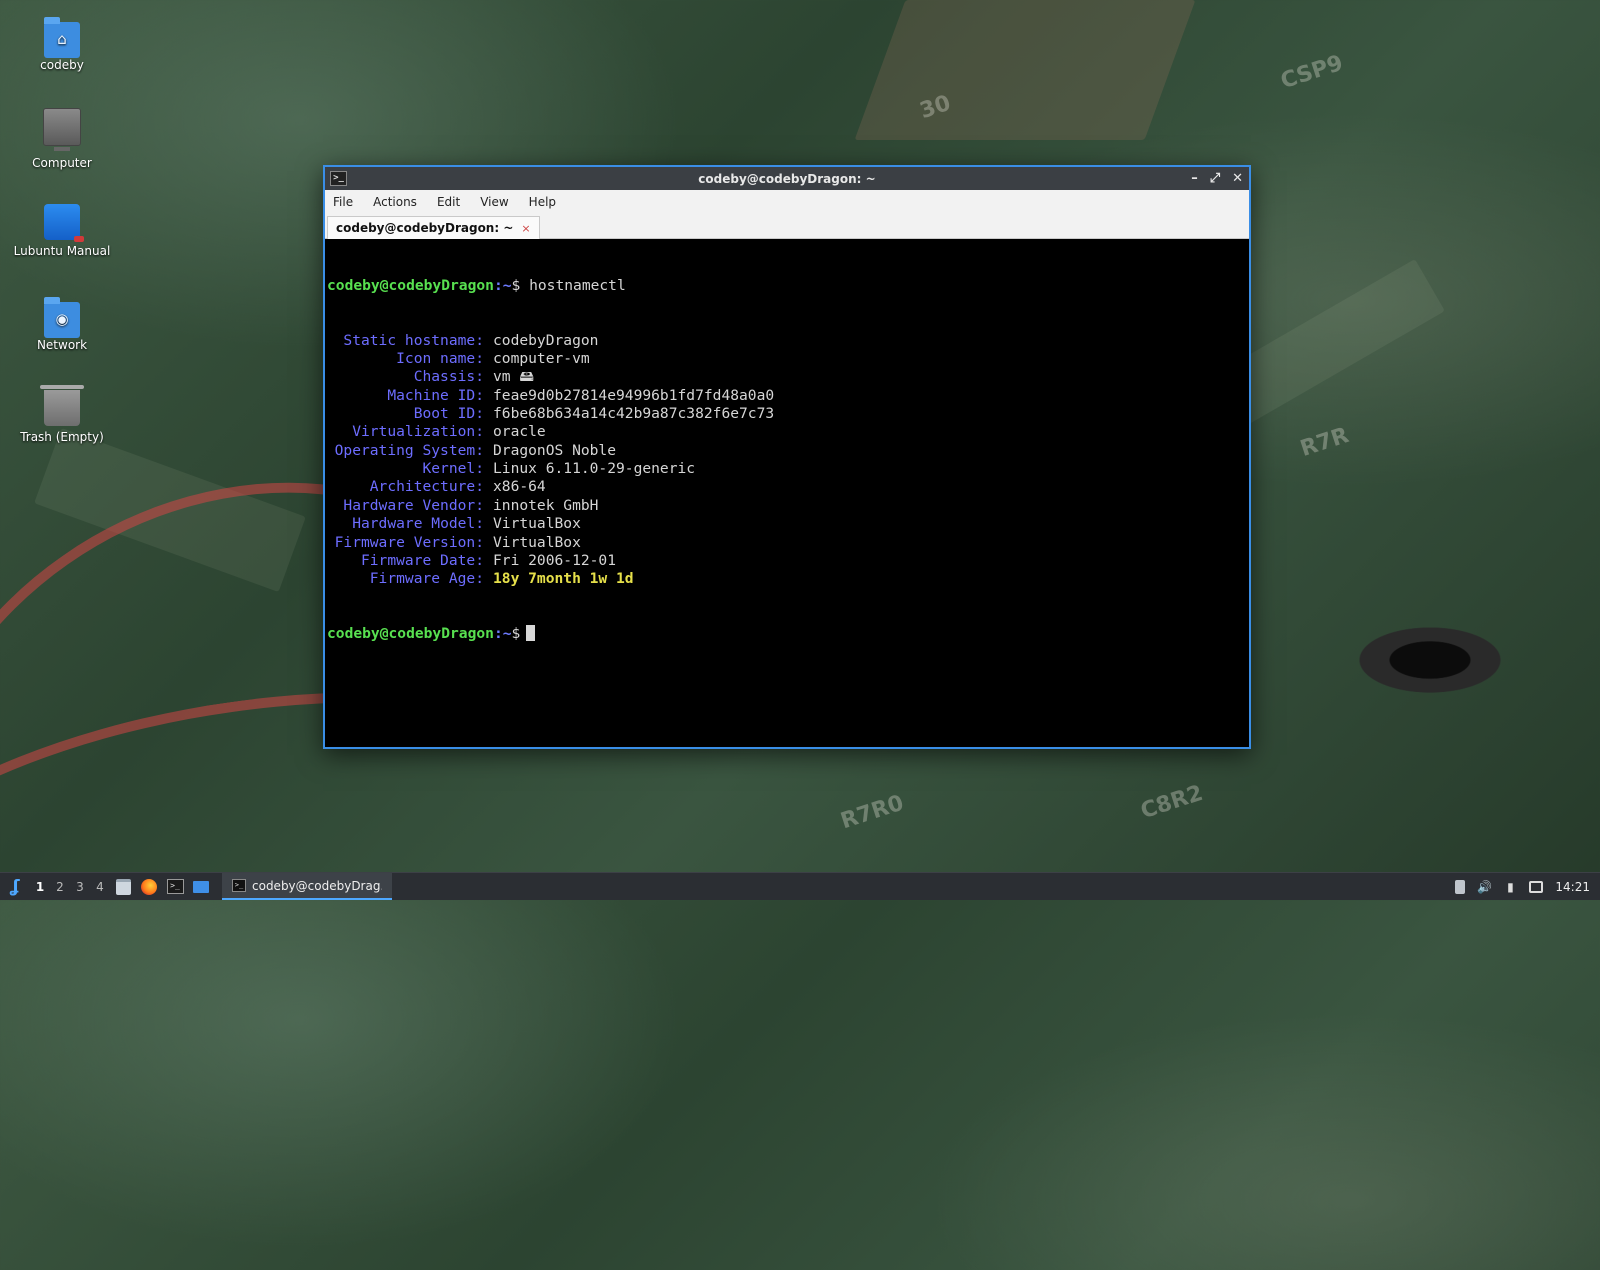 This screenshot has height=1270, width=1600. Describe the element at coordinates (62, 251) in the screenshot. I see `desktop-icon-label: Lubuntu Manual` at that location.